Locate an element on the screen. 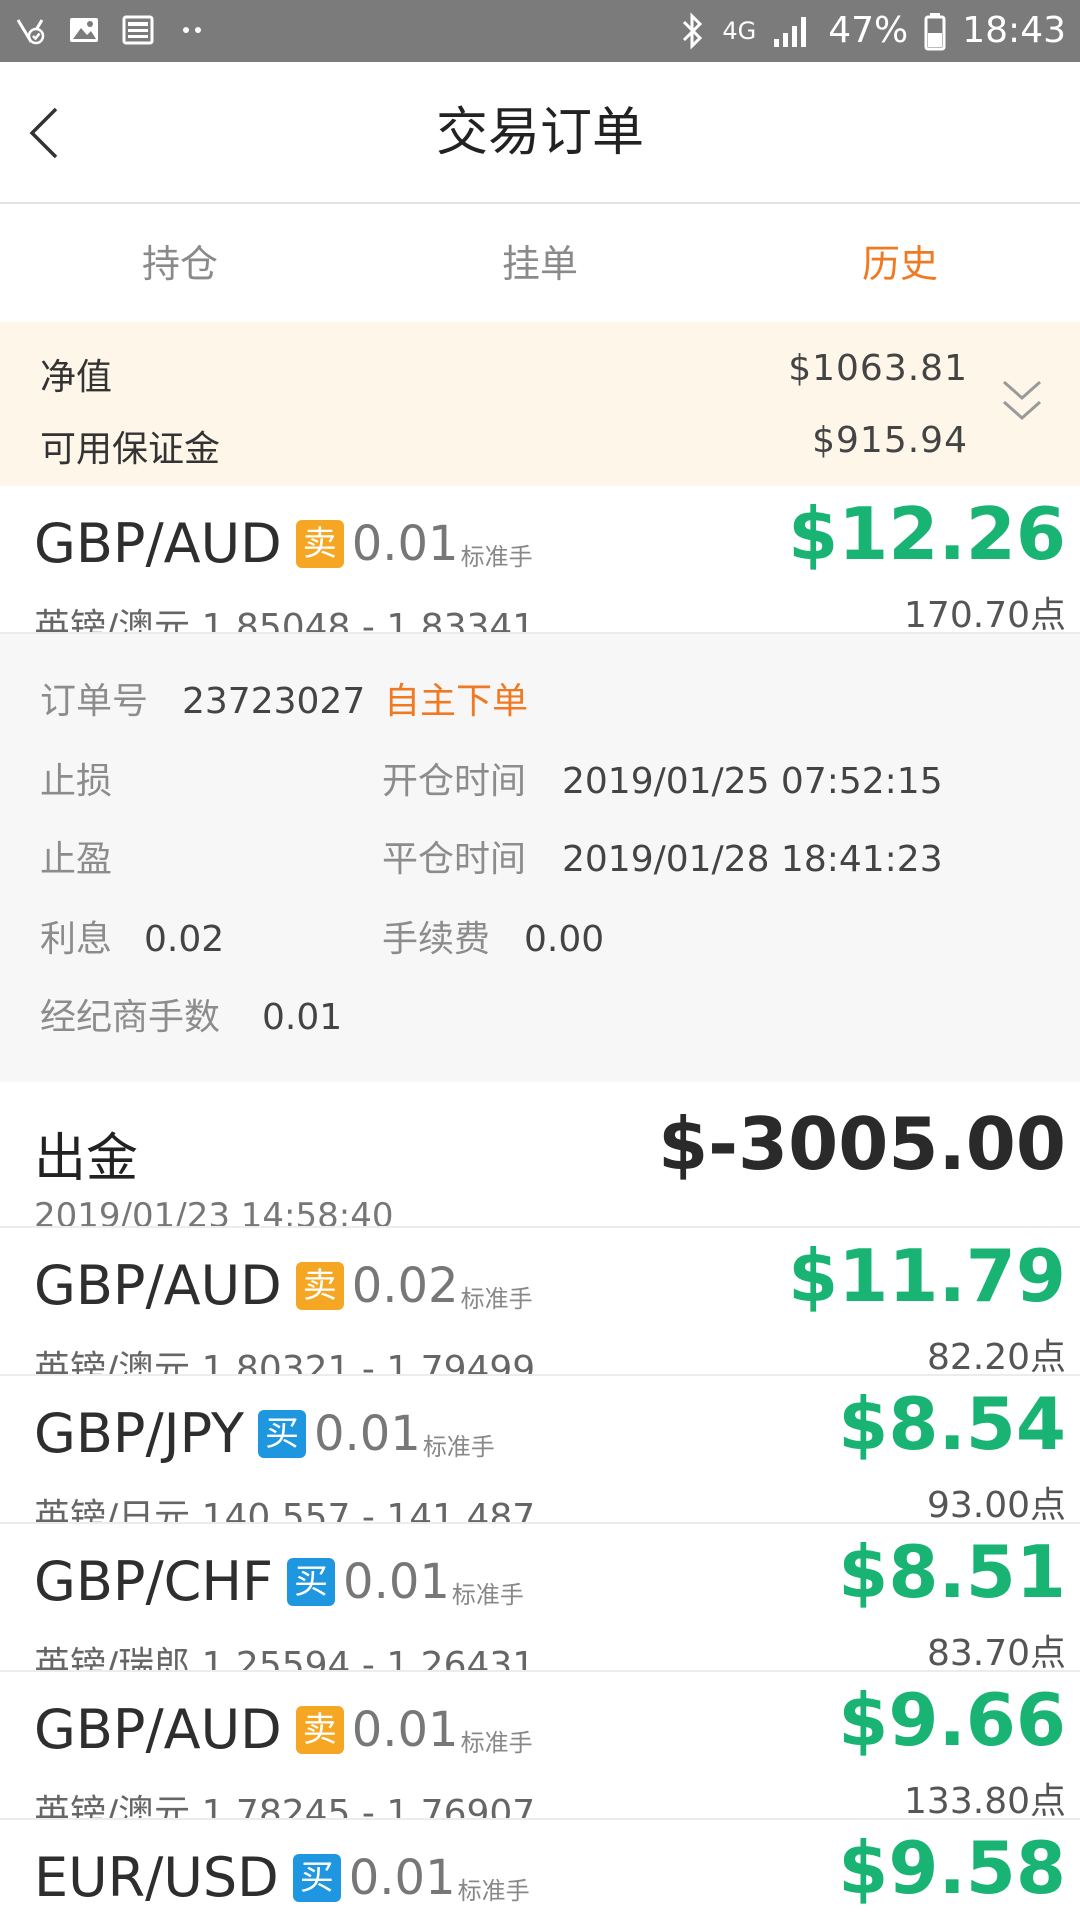 The image size is (1080, 1920). fee-label: 手续费 is located at coordinates (436, 939).